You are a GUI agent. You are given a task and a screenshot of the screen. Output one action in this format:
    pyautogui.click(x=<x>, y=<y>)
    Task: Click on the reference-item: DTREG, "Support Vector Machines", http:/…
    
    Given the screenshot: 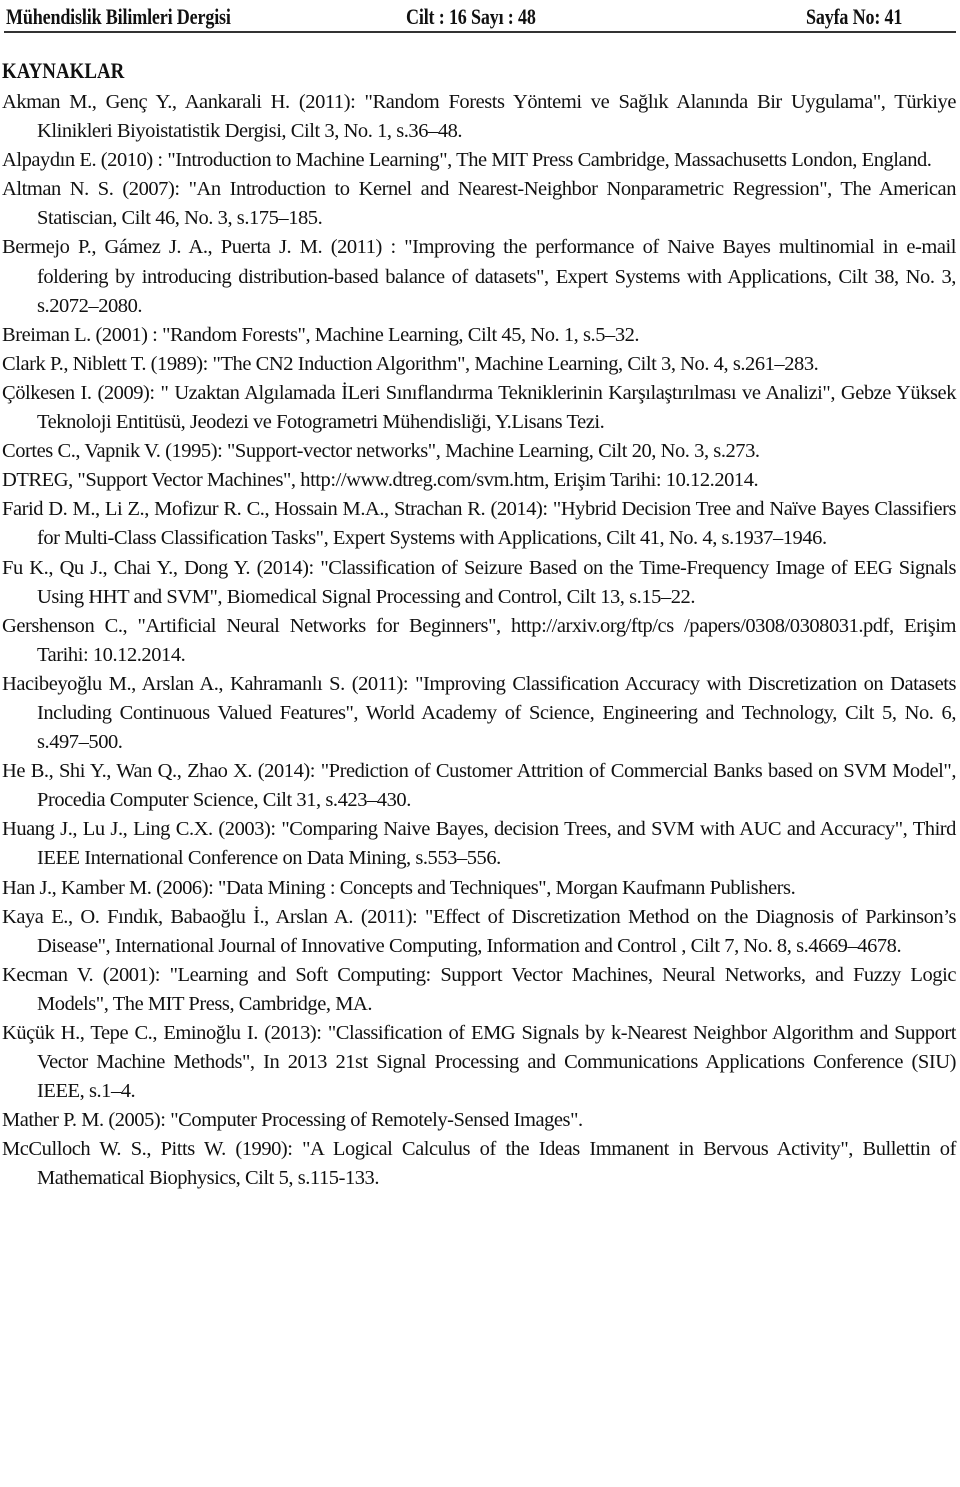 What is the action you would take?
    pyautogui.click(x=380, y=480)
    